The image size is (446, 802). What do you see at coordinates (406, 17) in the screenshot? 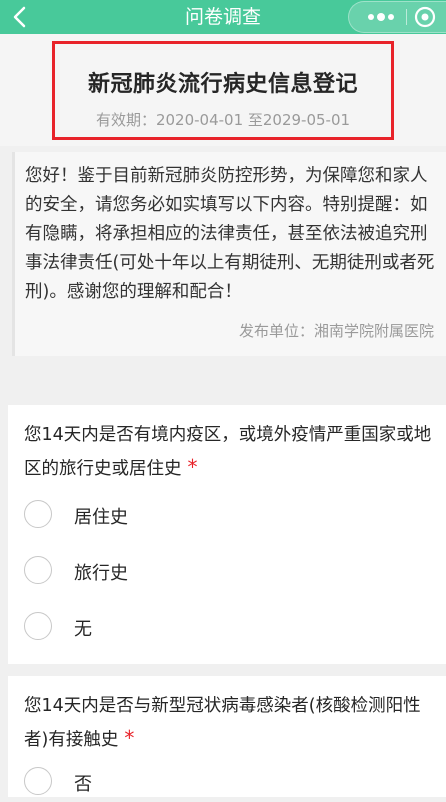
I see `capsule-divider` at bounding box center [406, 17].